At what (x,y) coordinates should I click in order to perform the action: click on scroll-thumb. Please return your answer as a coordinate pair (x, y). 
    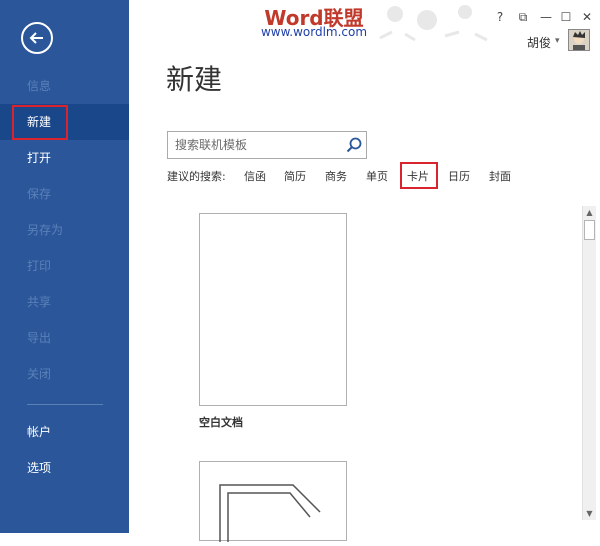
    Looking at the image, I should click on (589, 230).